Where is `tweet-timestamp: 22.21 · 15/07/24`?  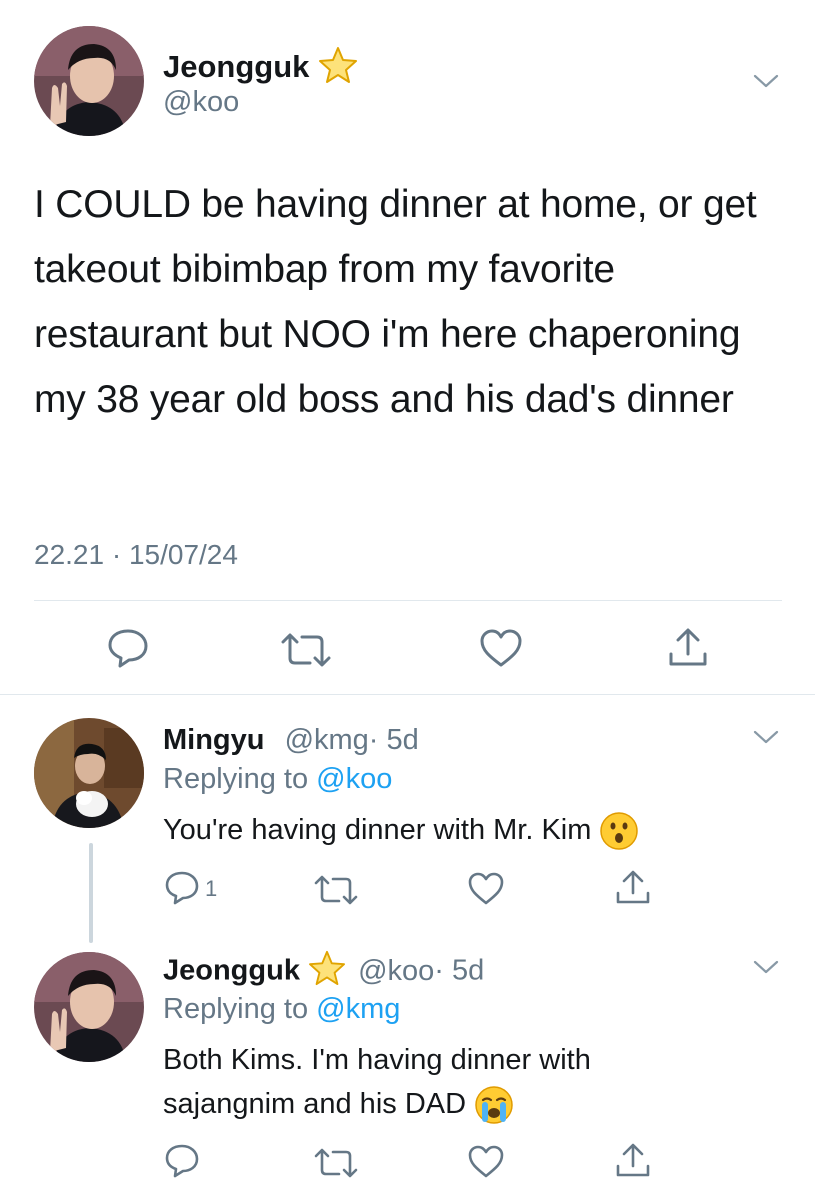
tweet-timestamp: 22.21 · 15/07/24 is located at coordinates (136, 555).